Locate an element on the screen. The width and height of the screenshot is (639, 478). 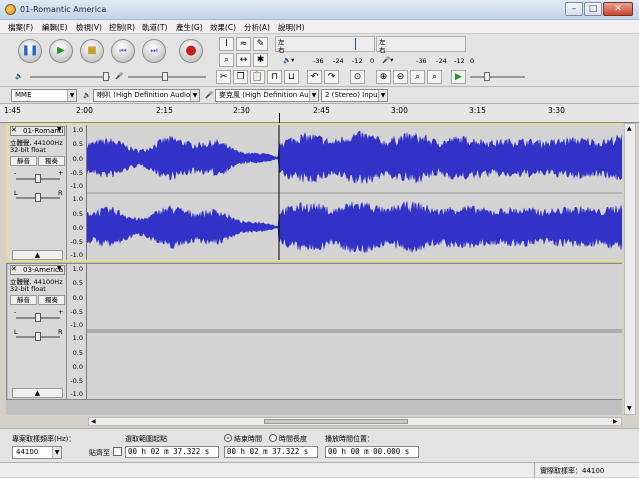
selection-end-time: 00 h 02 m 37.322 s is located at coordinates (271, 452).